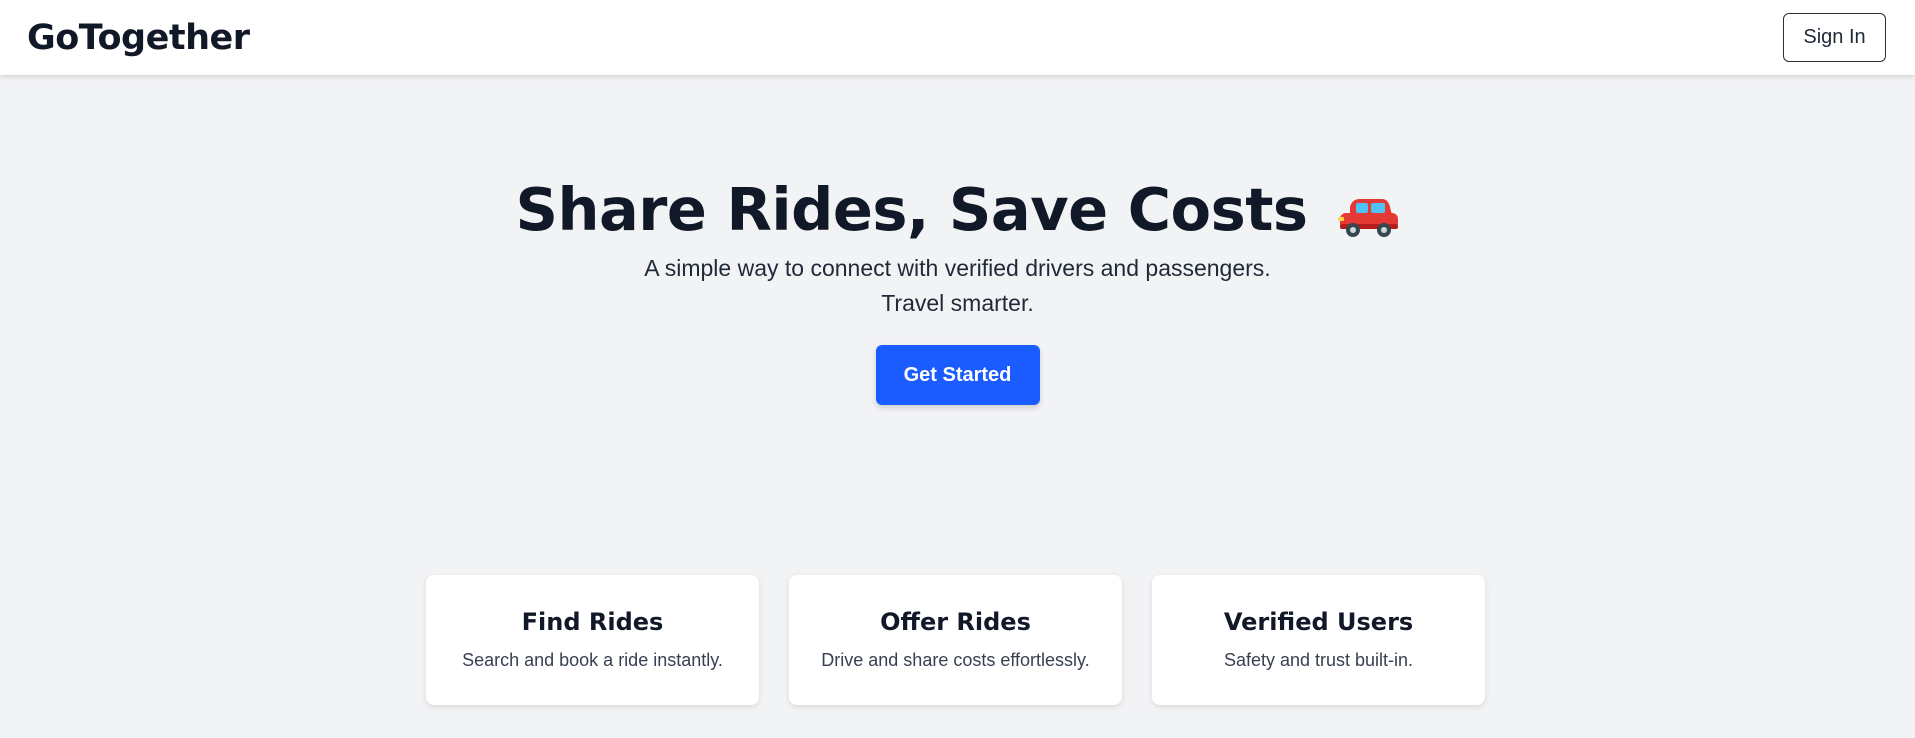  I want to click on get-started-button: Get Started, so click(957, 375).